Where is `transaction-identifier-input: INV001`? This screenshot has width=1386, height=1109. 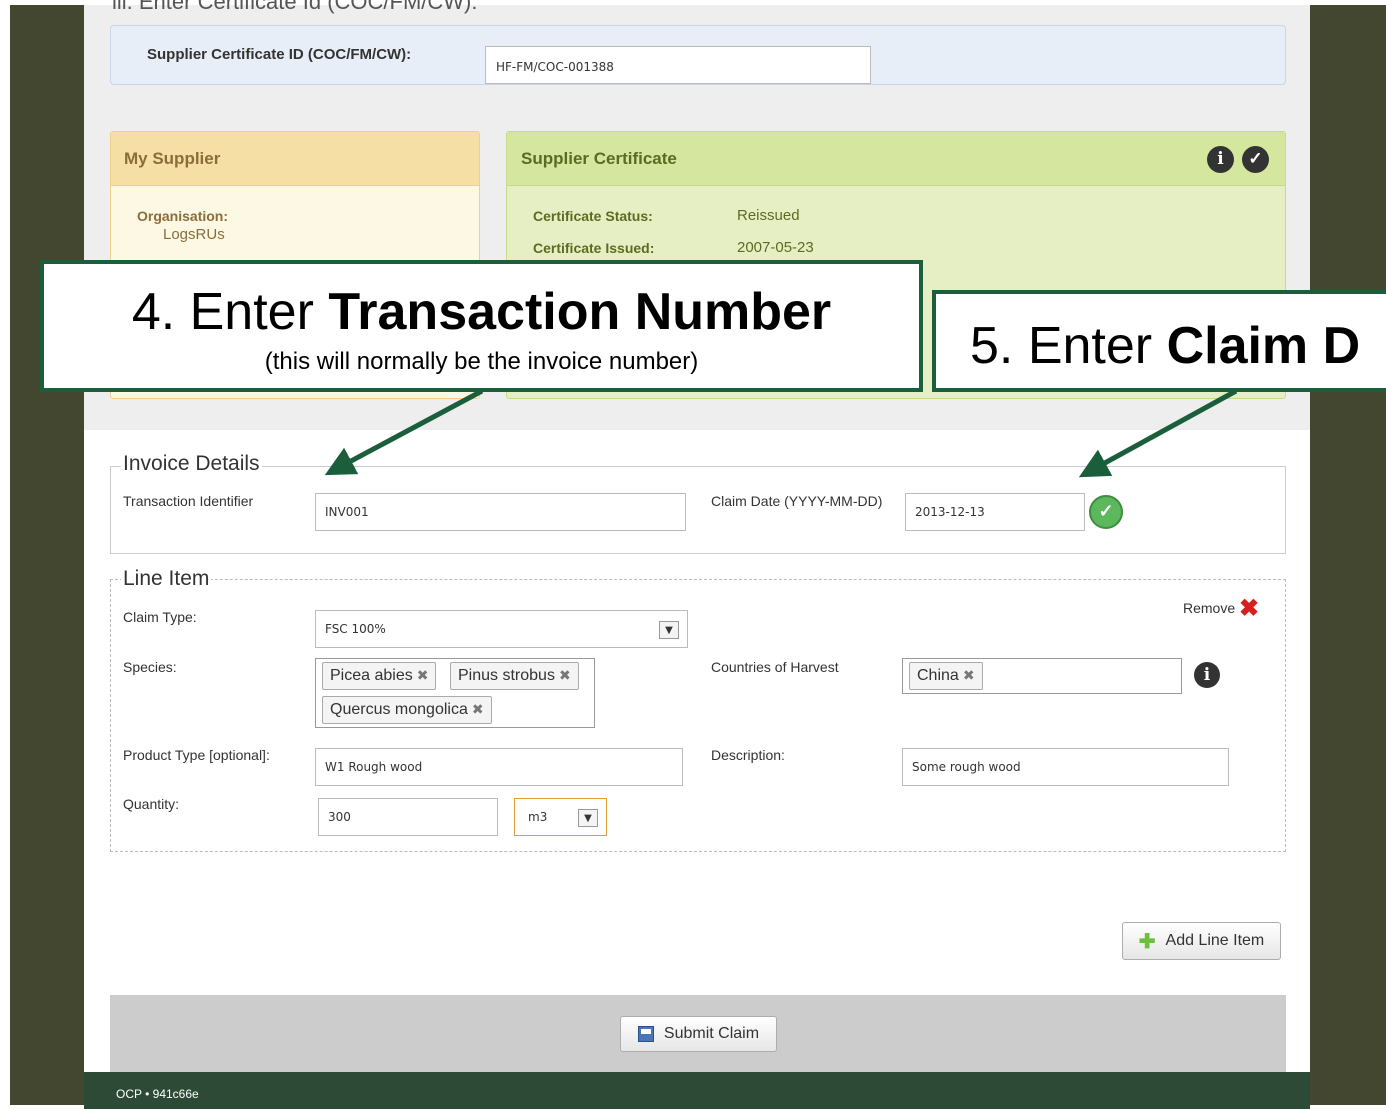 transaction-identifier-input: INV001 is located at coordinates (500, 512).